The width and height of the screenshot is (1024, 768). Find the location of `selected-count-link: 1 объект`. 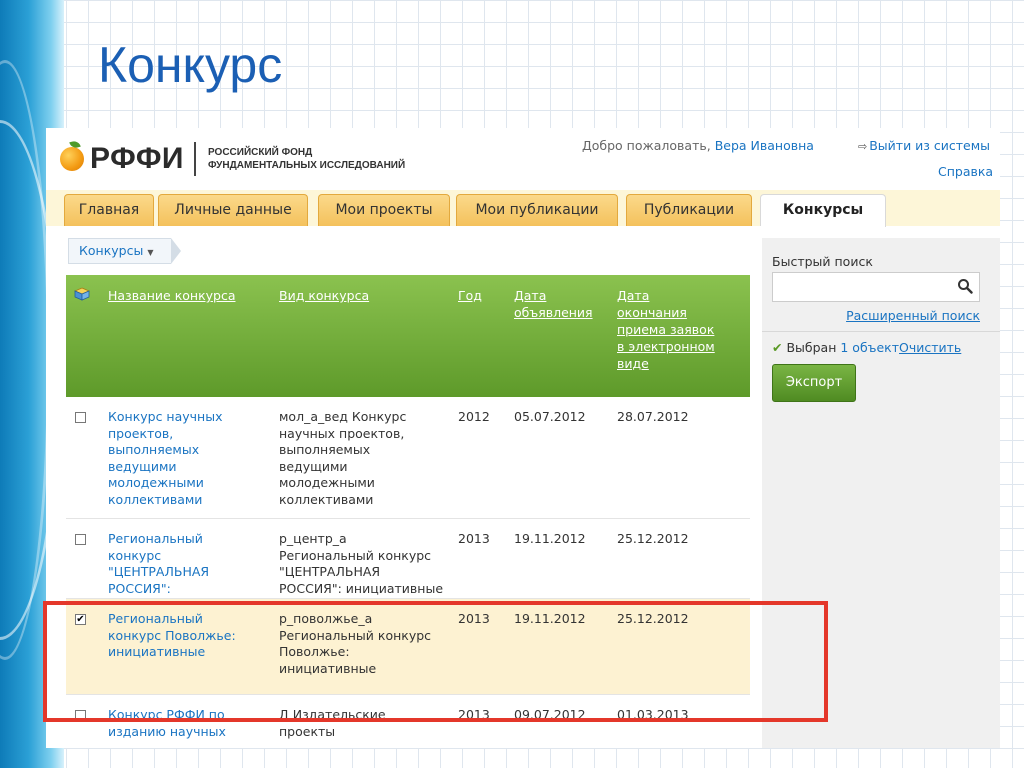

selected-count-link: 1 объект is located at coordinates (869, 347).